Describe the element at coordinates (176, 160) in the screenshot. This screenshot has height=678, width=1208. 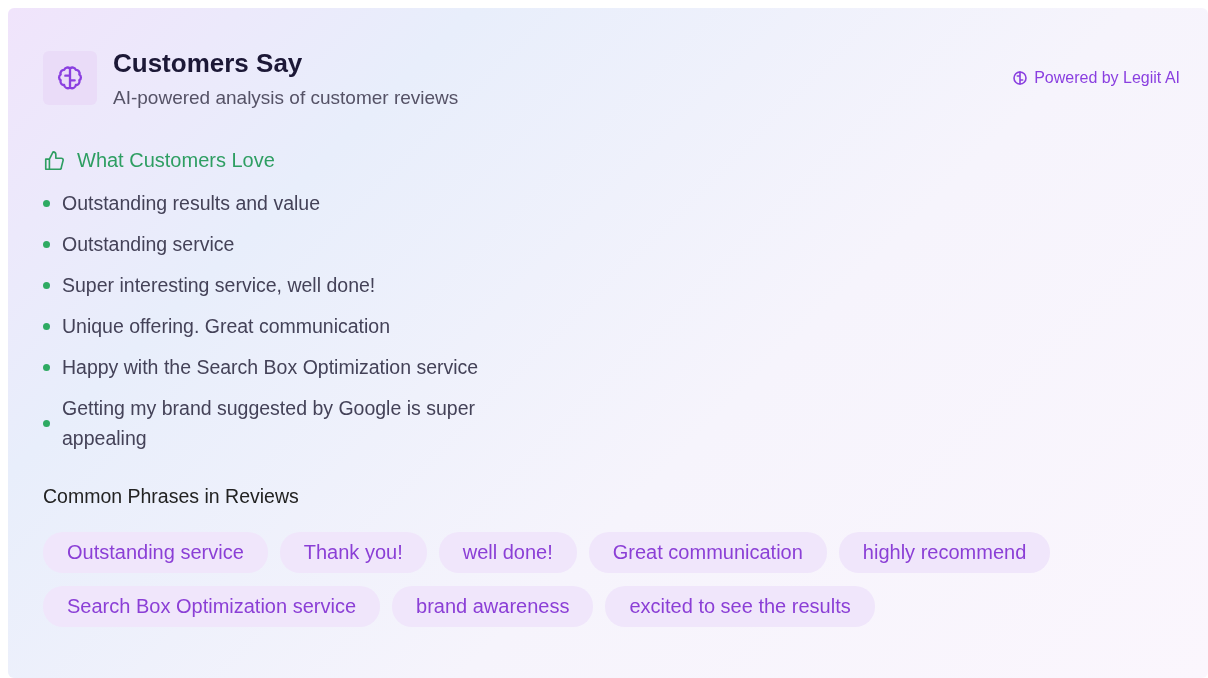
I see `section-heading: What Customers Love` at that location.